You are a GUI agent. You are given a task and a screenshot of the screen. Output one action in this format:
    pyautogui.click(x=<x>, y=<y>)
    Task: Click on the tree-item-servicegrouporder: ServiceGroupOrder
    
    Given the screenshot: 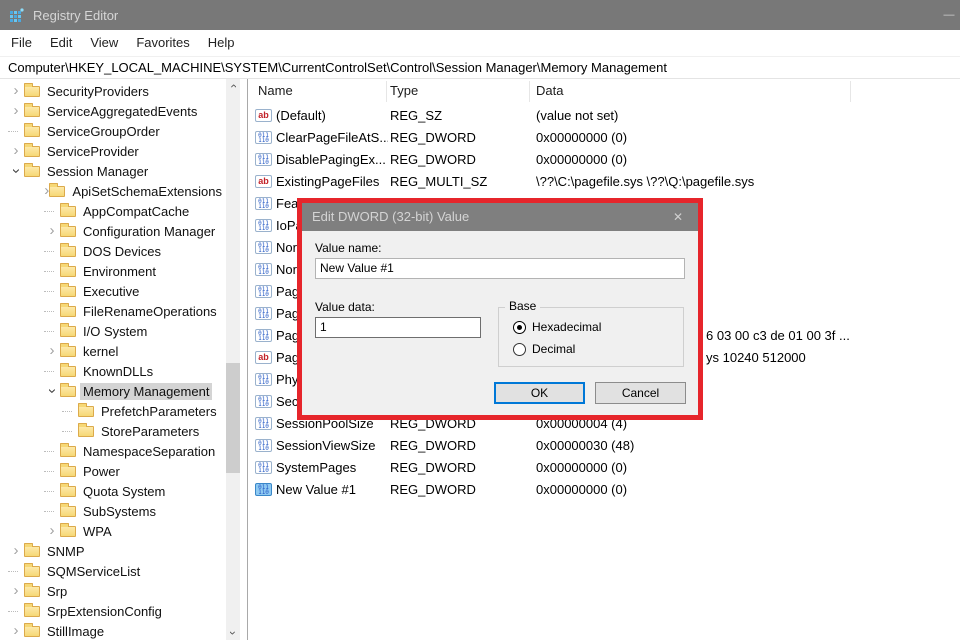 What is the action you would take?
    pyautogui.click(x=112, y=131)
    